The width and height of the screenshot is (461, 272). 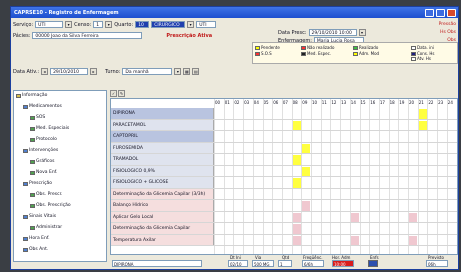 I want to click on legend-item: Realizado, so click(x=365, y=47).